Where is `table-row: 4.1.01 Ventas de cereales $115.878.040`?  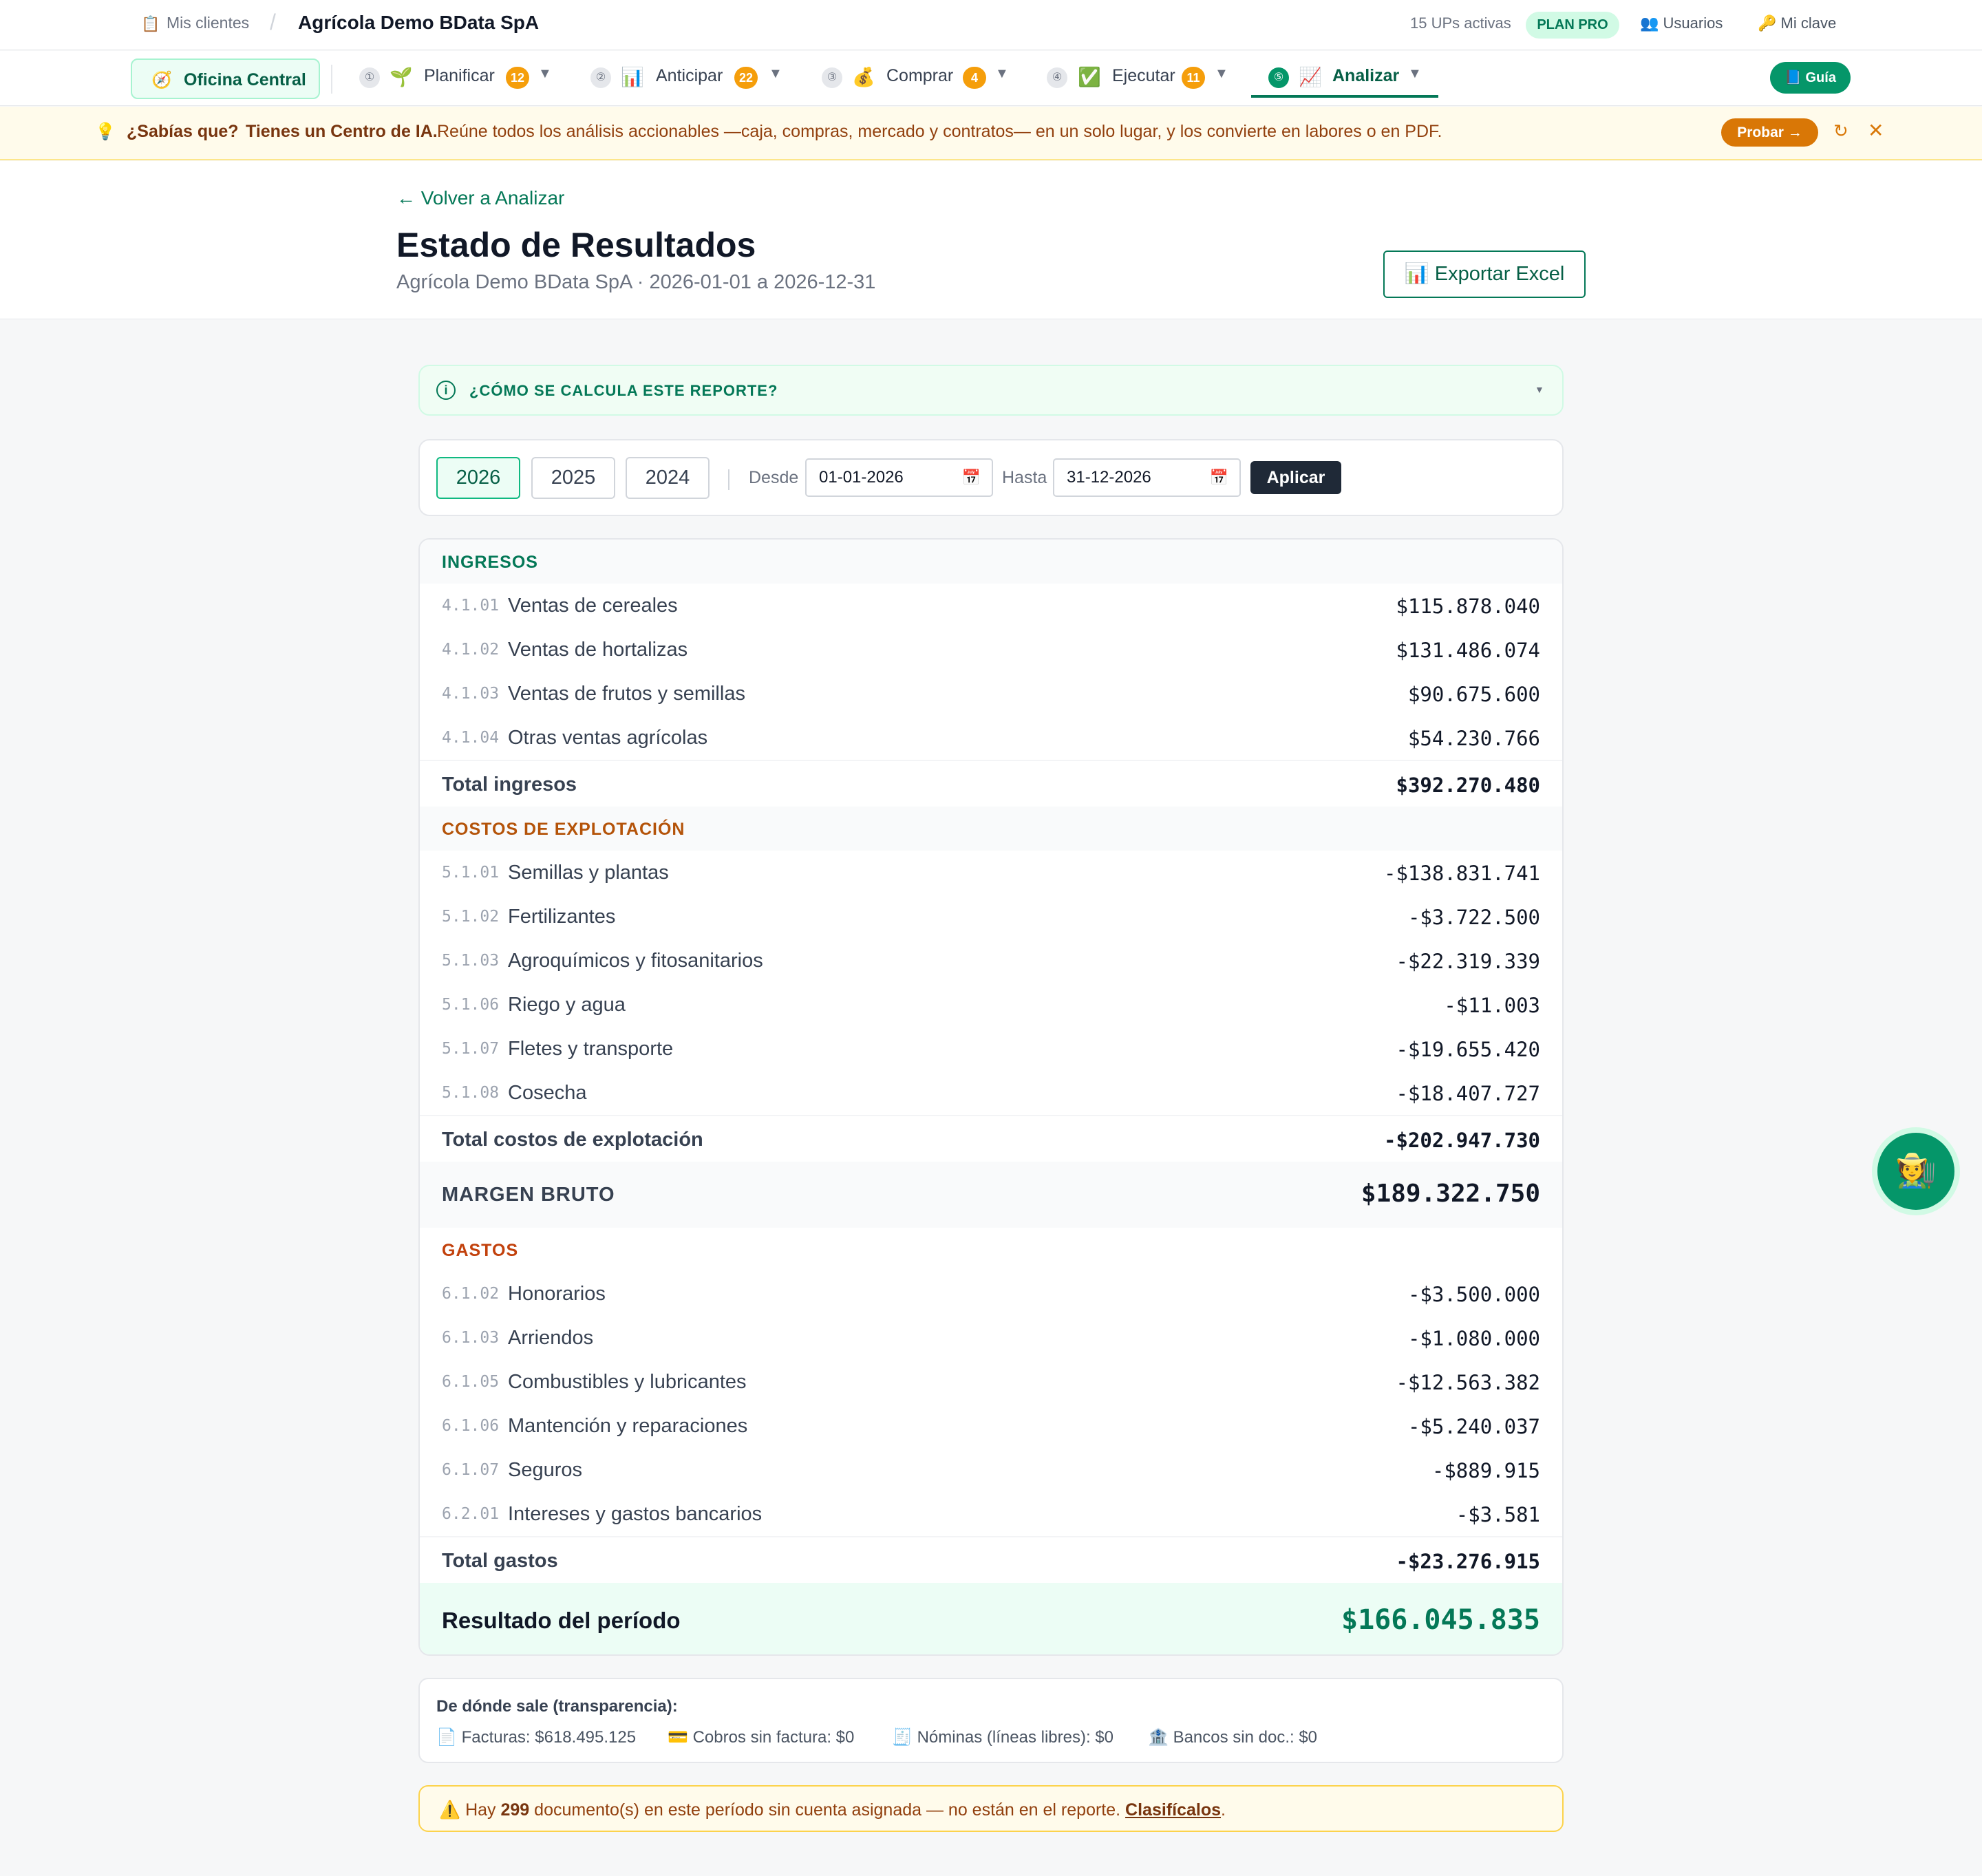
table-row: 4.1.01 Ventas de cereales $115.878.040 is located at coordinates (991, 606).